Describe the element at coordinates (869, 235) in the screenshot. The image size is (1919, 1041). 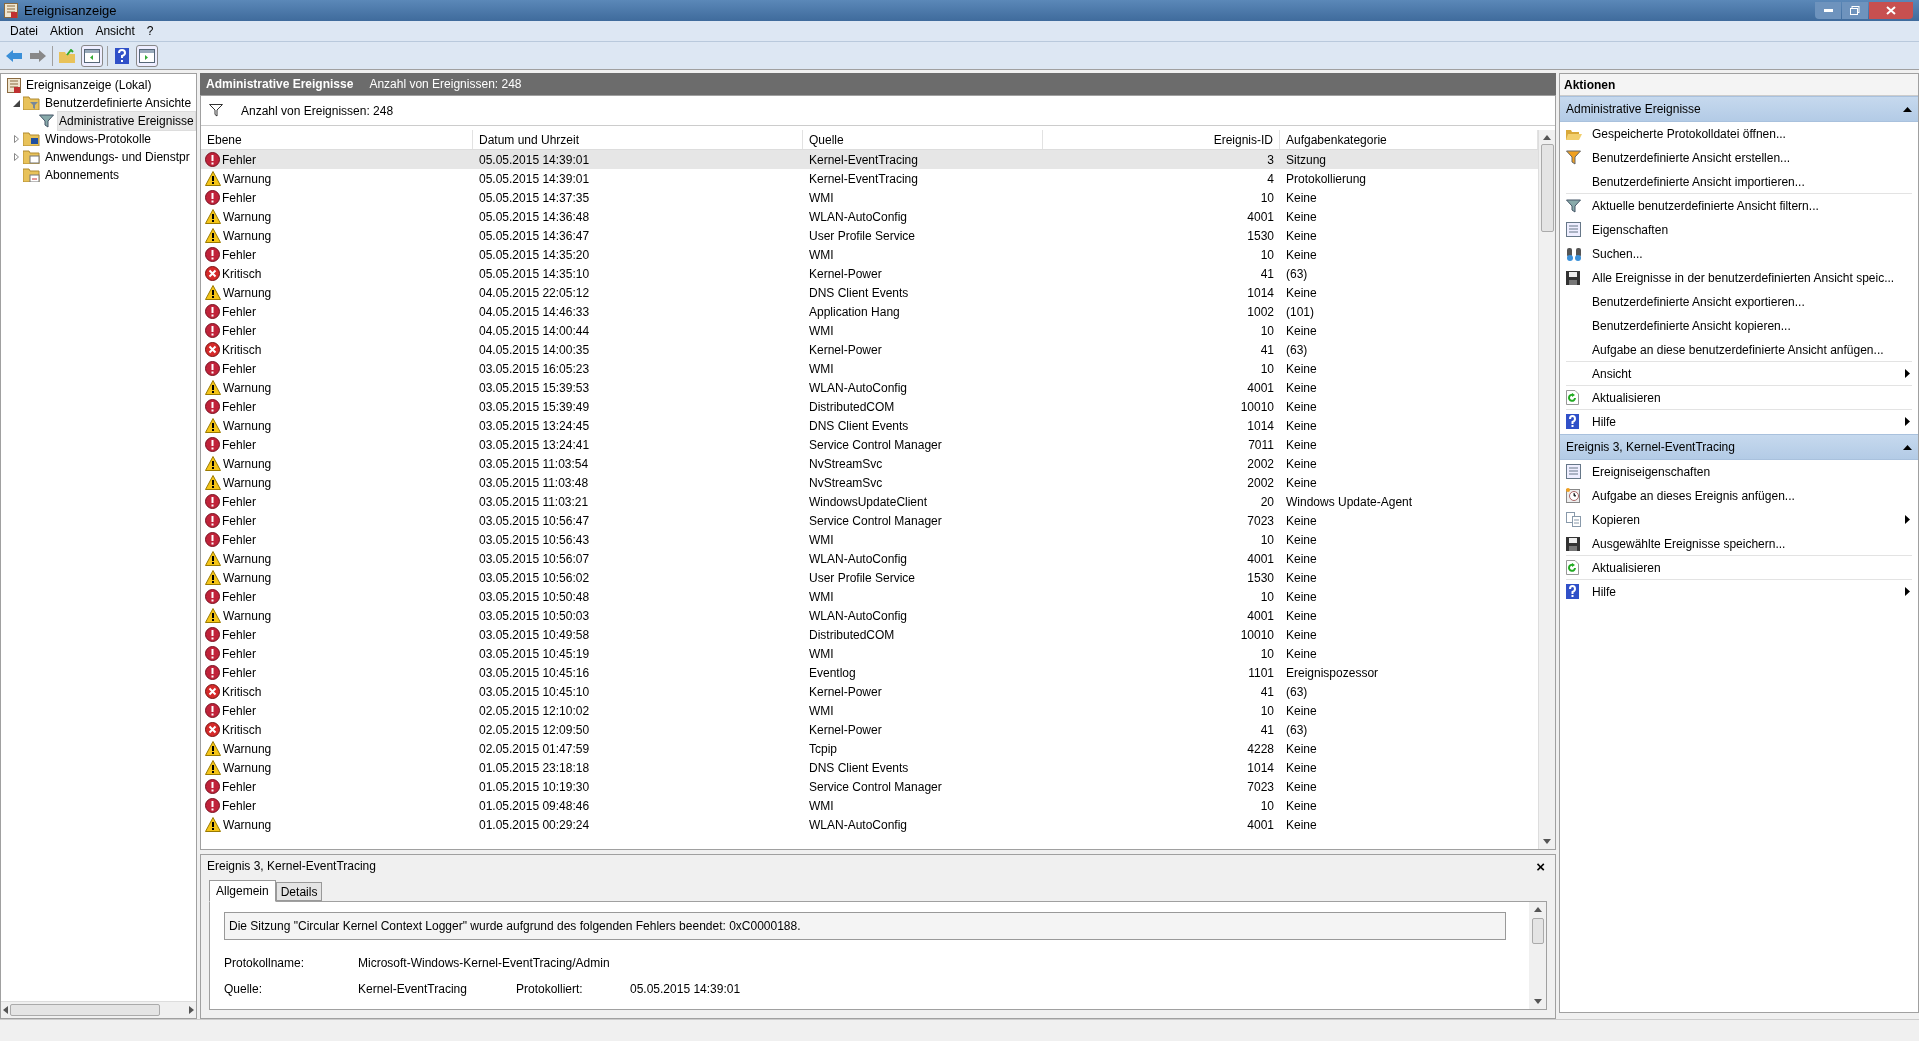
I see `table-row: Warnung 05.05.2015 14:36:47 User Profile Service 1530 Keine` at that location.